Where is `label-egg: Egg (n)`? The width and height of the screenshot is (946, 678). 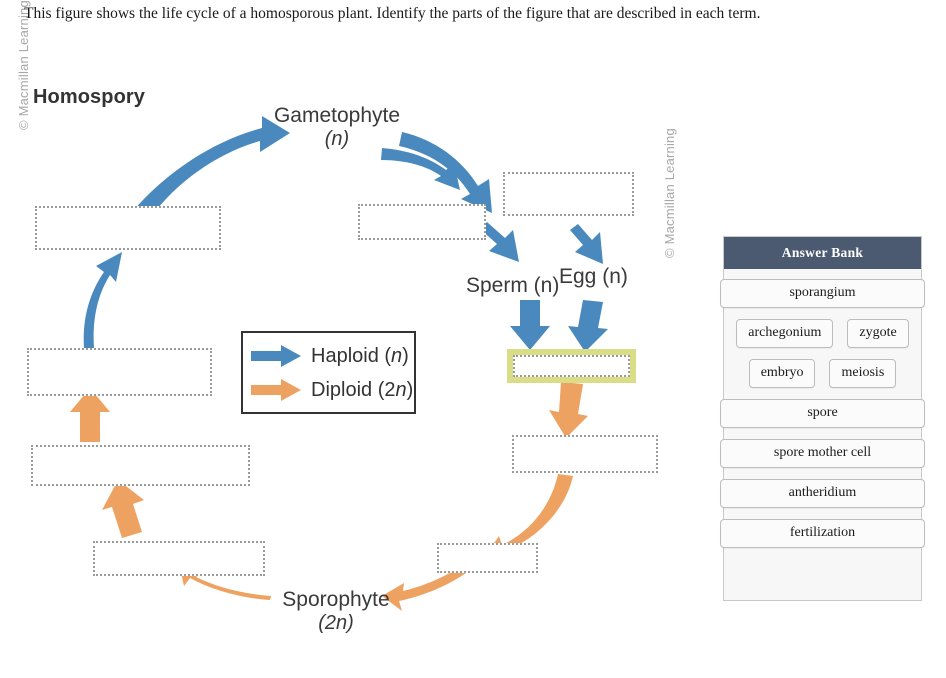 label-egg: Egg (n) is located at coordinates (593, 276).